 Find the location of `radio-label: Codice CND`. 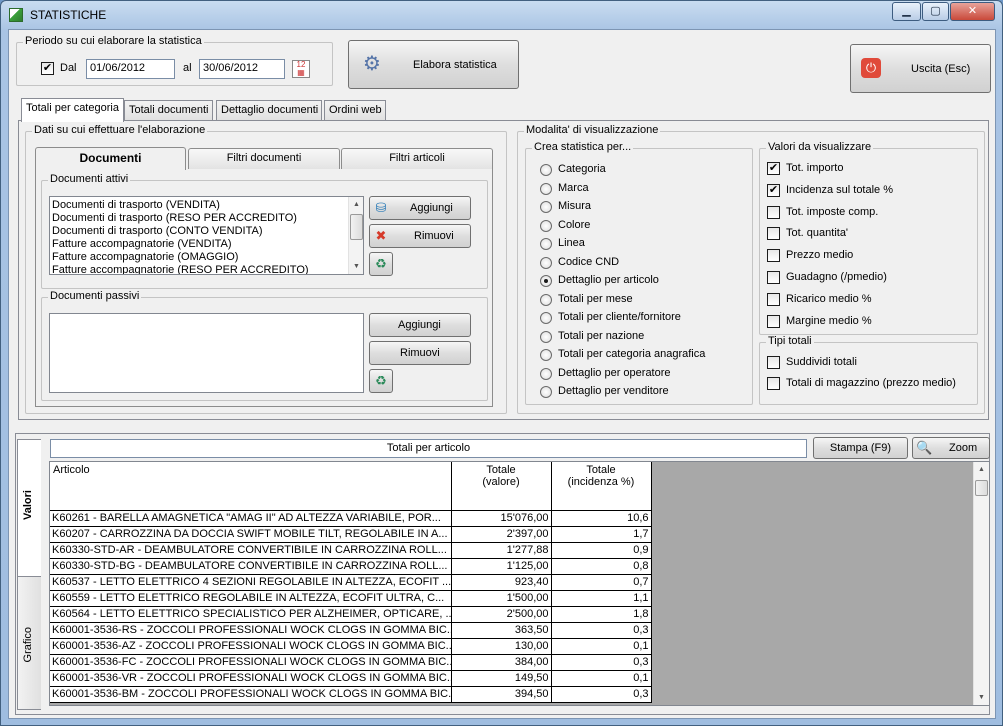

radio-label: Codice CND is located at coordinates (588, 262).